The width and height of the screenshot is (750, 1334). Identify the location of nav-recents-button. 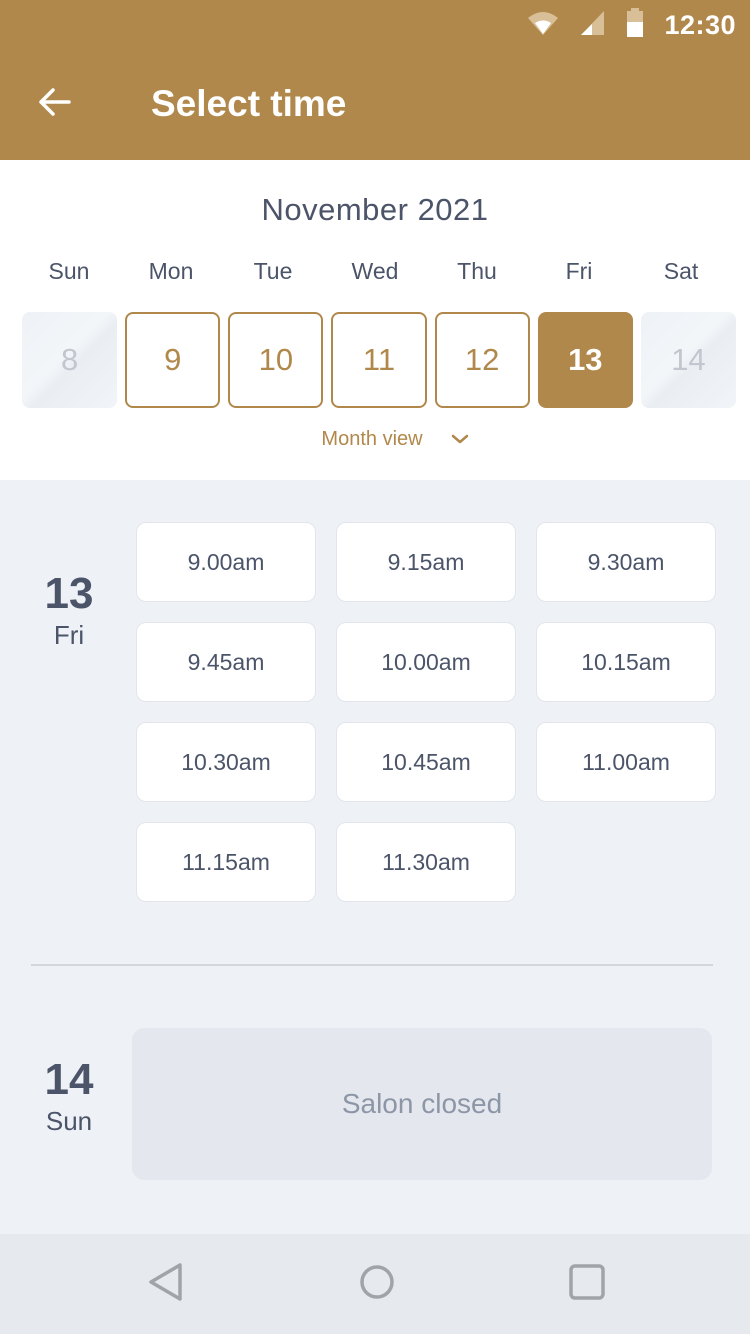
(587, 1284).